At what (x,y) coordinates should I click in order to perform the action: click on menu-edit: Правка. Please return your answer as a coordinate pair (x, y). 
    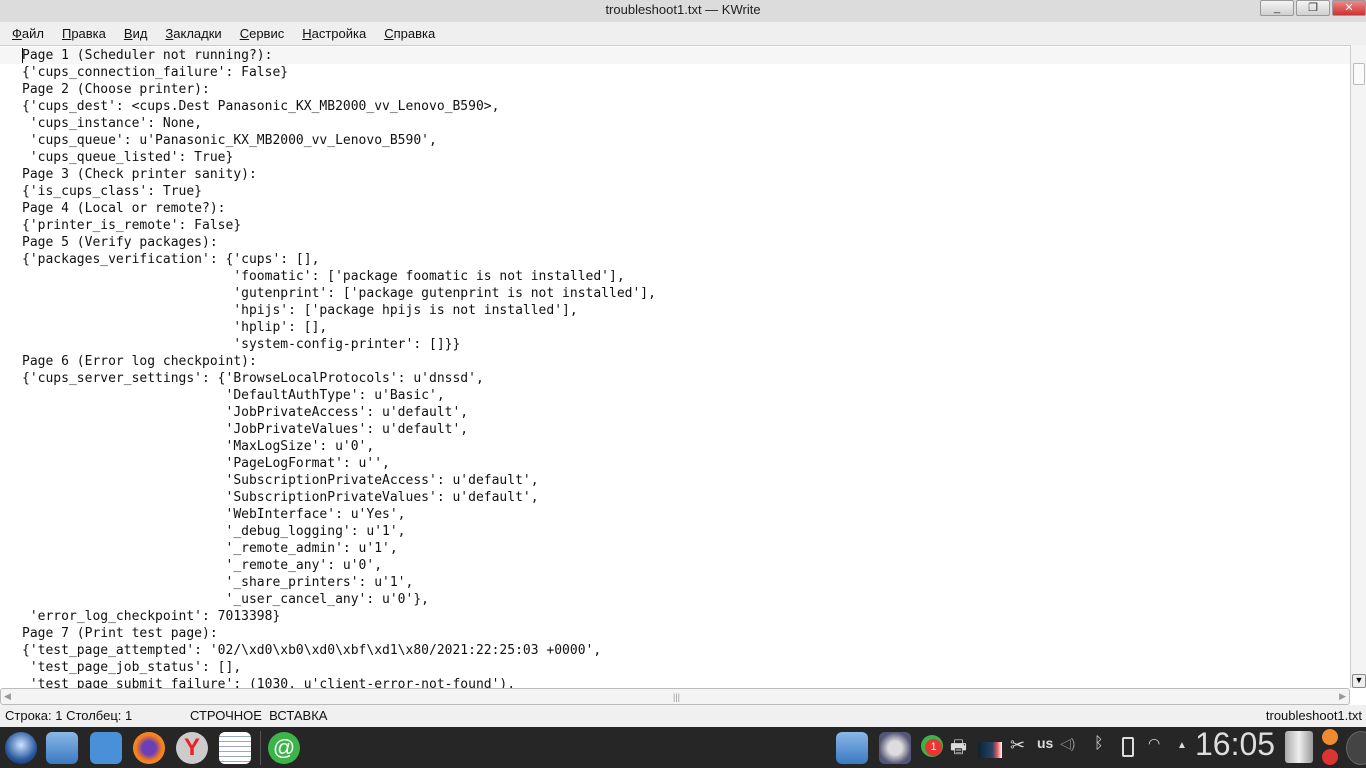
    Looking at the image, I should click on (84, 33).